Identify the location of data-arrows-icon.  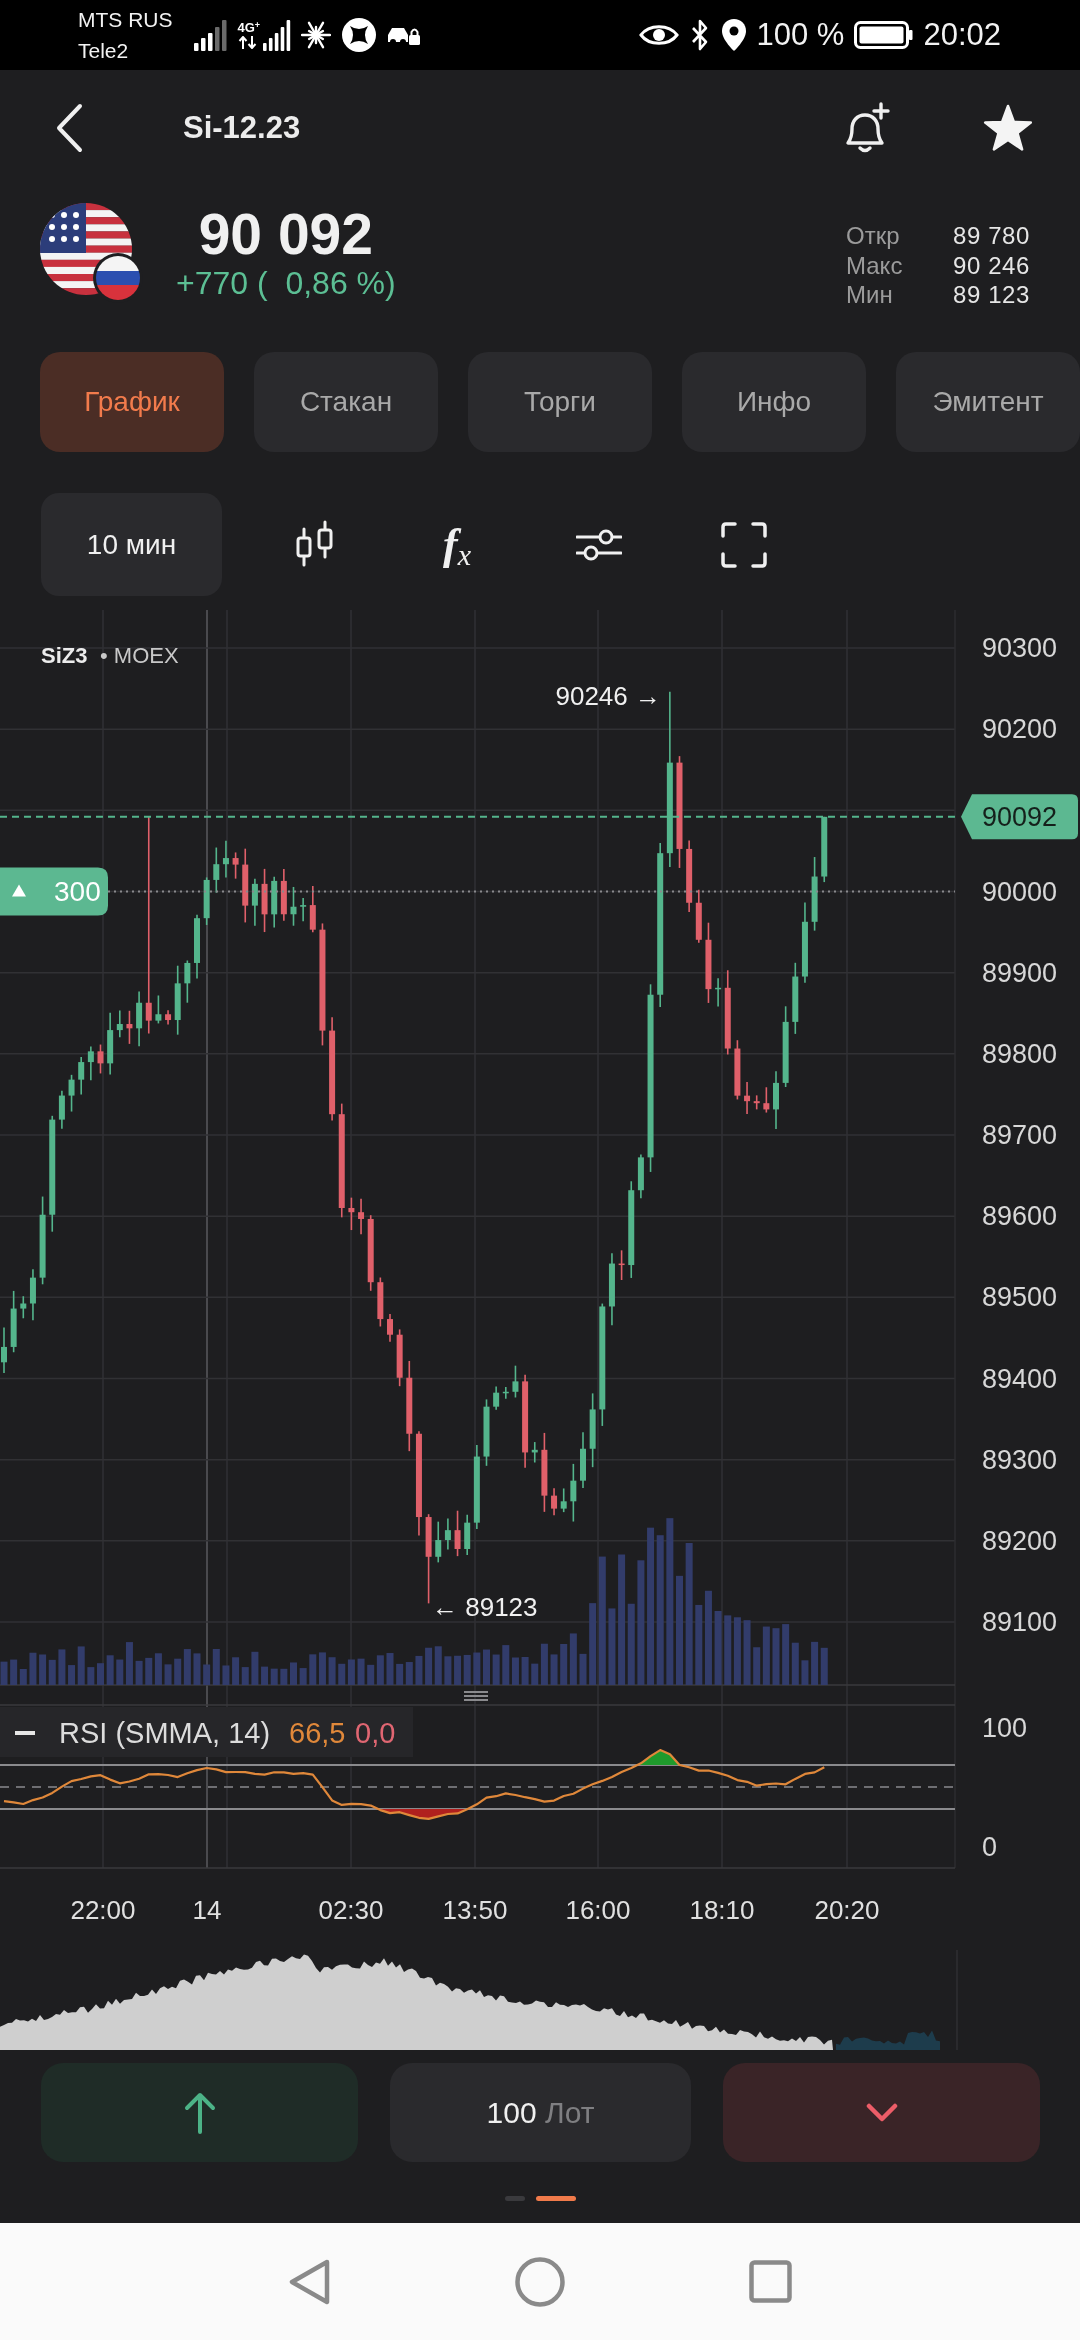
(247, 42).